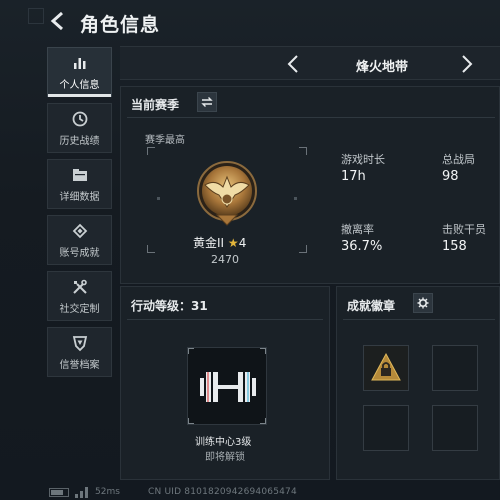  I want to click on swap-season-button, so click(207, 102).